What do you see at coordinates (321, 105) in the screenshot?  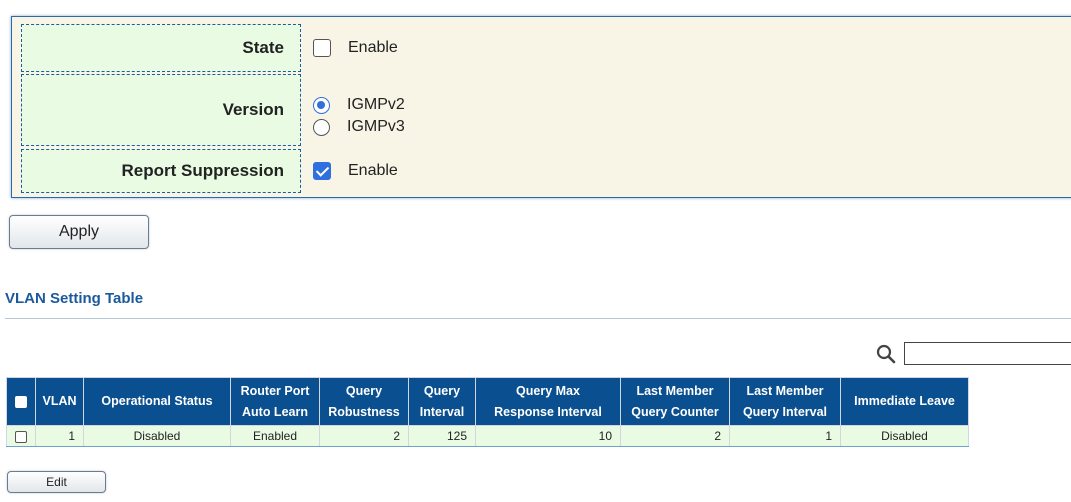 I see `igmpv2-radio` at bounding box center [321, 105].